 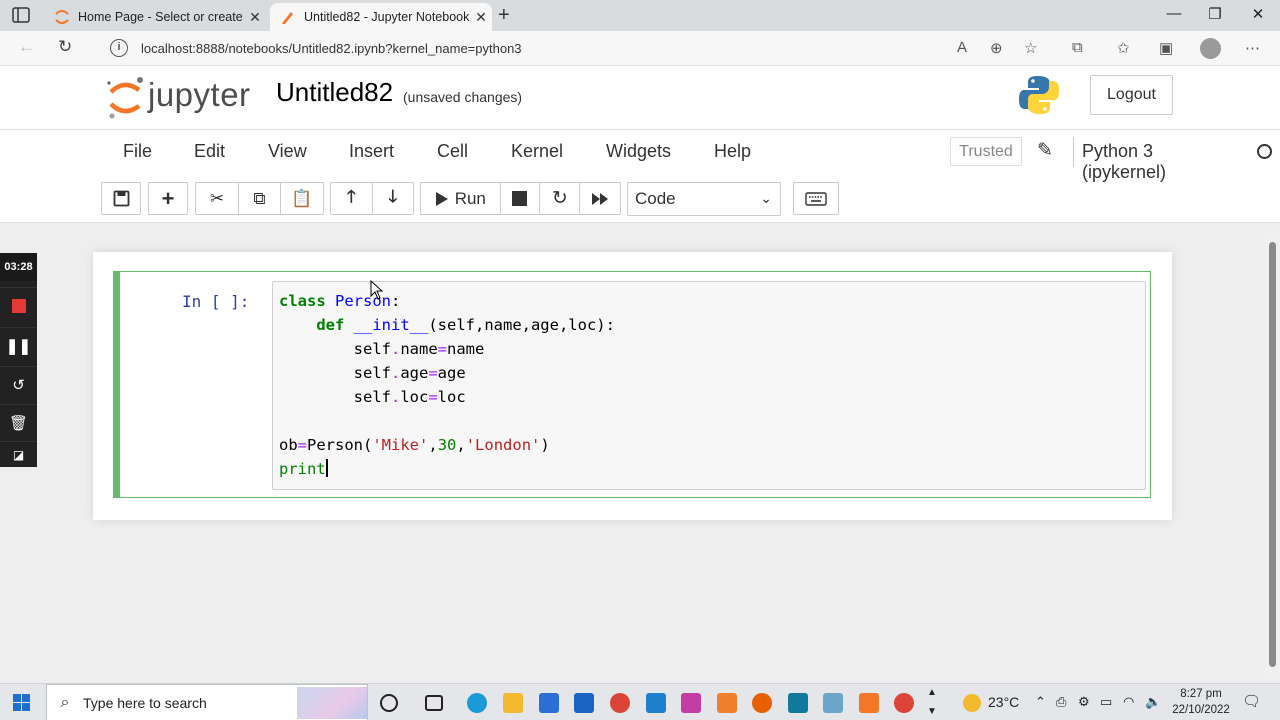 I want to click on annotate-recording-button: ◪, so click(x=18, y=454).